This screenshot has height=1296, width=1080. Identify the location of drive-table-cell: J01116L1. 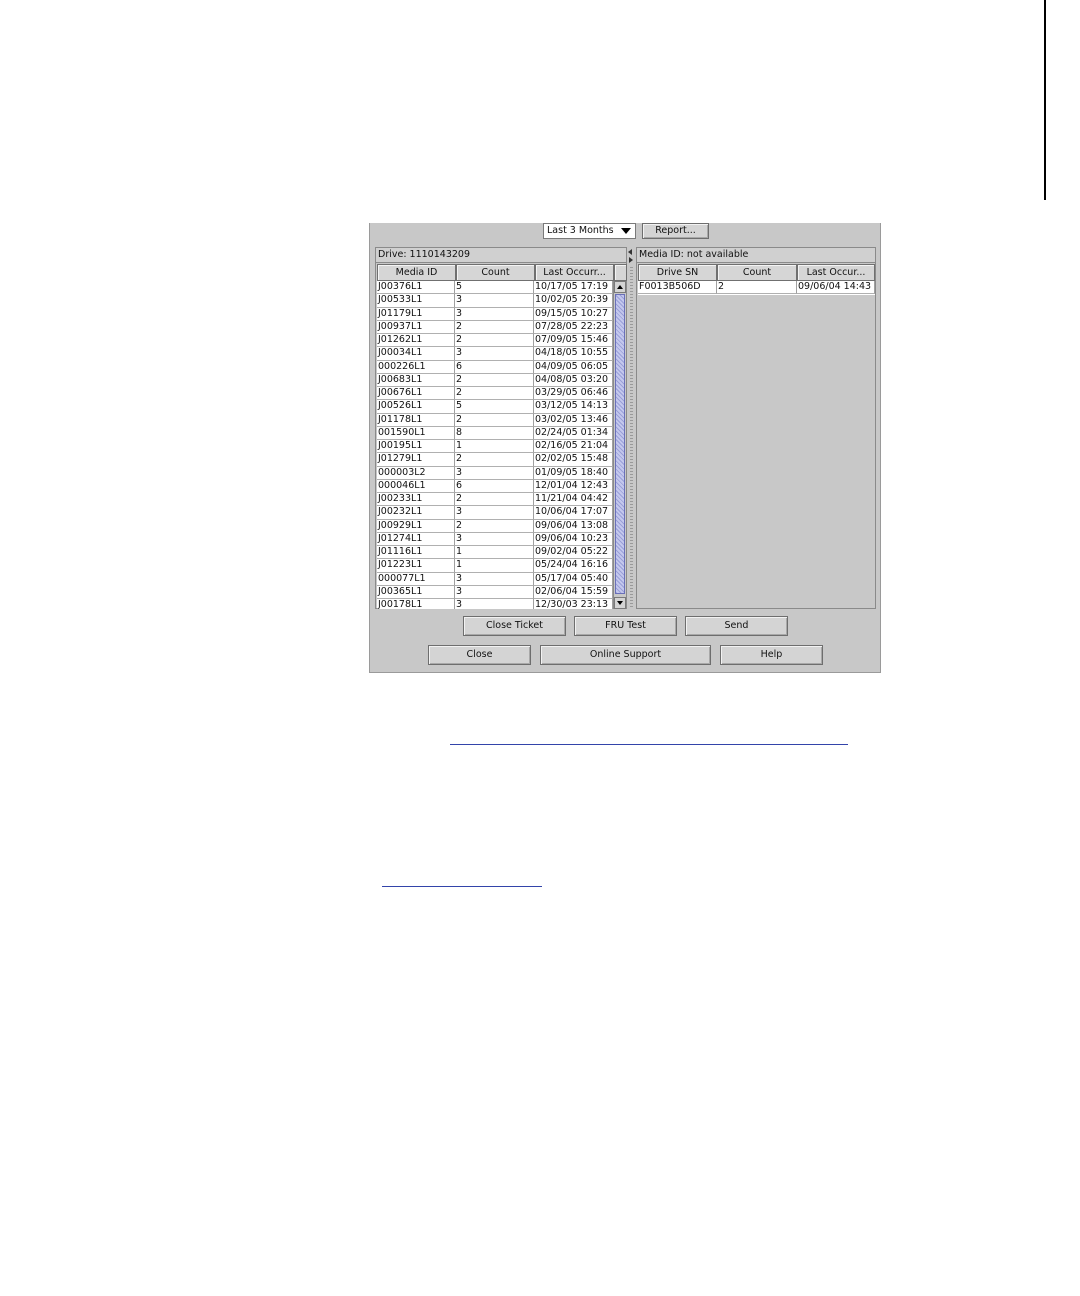
(416, 553).